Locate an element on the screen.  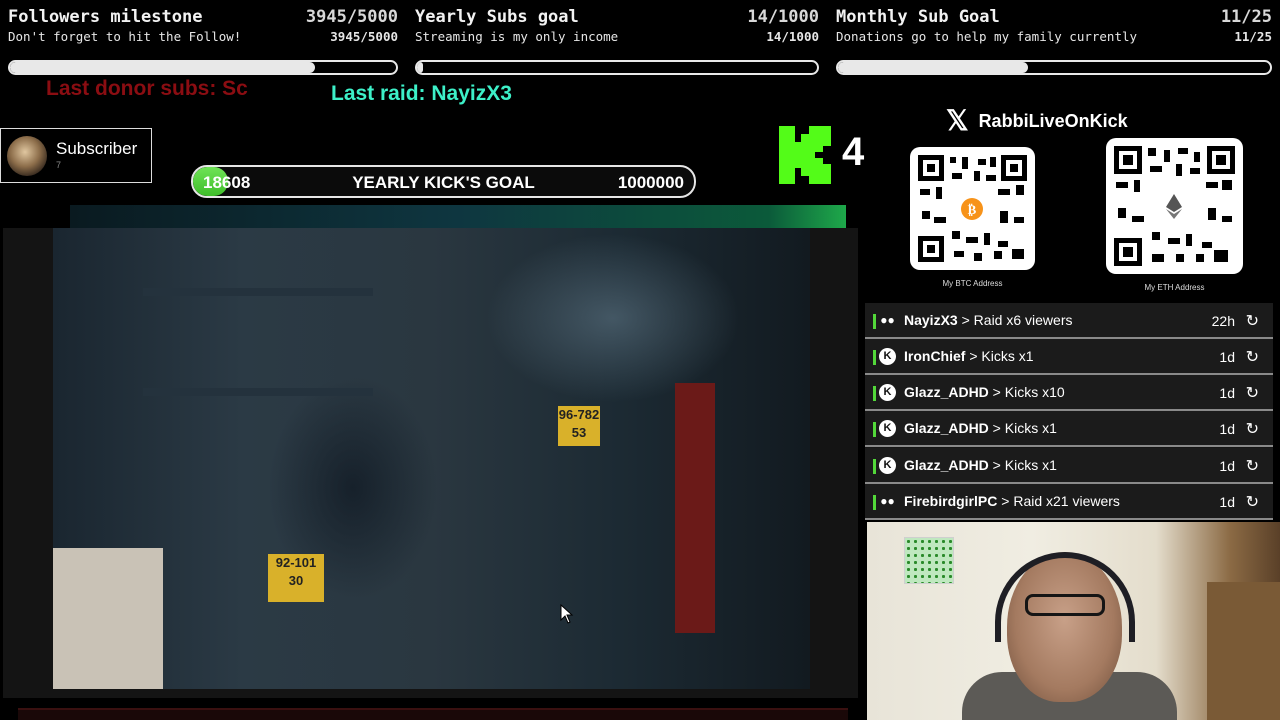
background-door is located at coordinates (1243, 651).